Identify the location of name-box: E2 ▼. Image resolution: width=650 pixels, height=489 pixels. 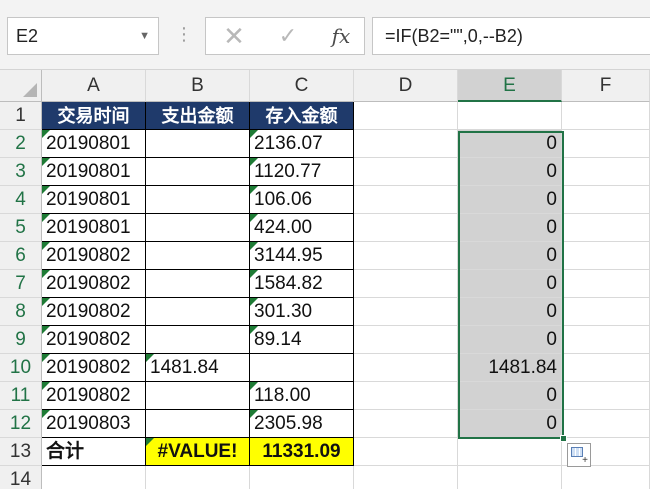
(83, 36).